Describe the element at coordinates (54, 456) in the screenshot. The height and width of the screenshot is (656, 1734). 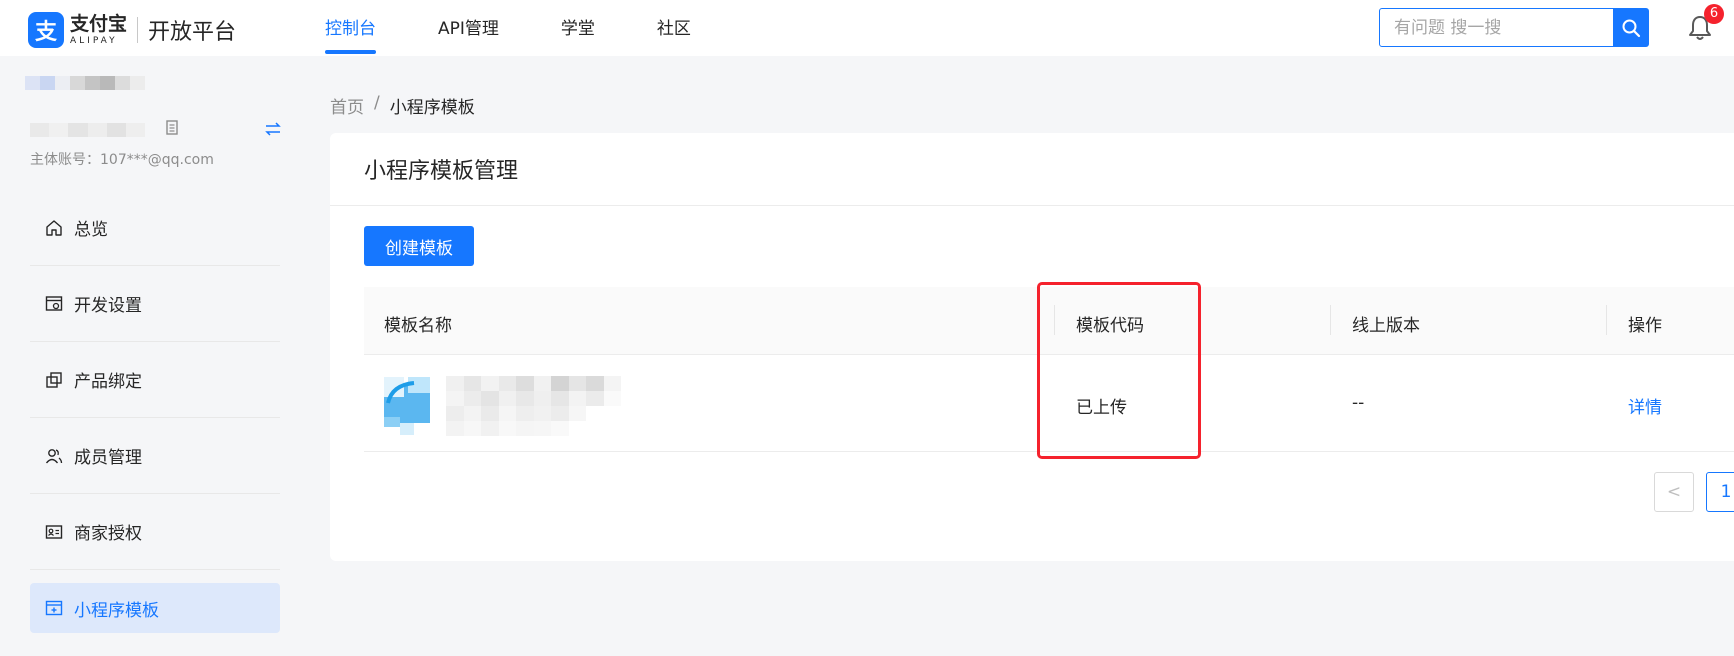
I see `users-icon` at that location.